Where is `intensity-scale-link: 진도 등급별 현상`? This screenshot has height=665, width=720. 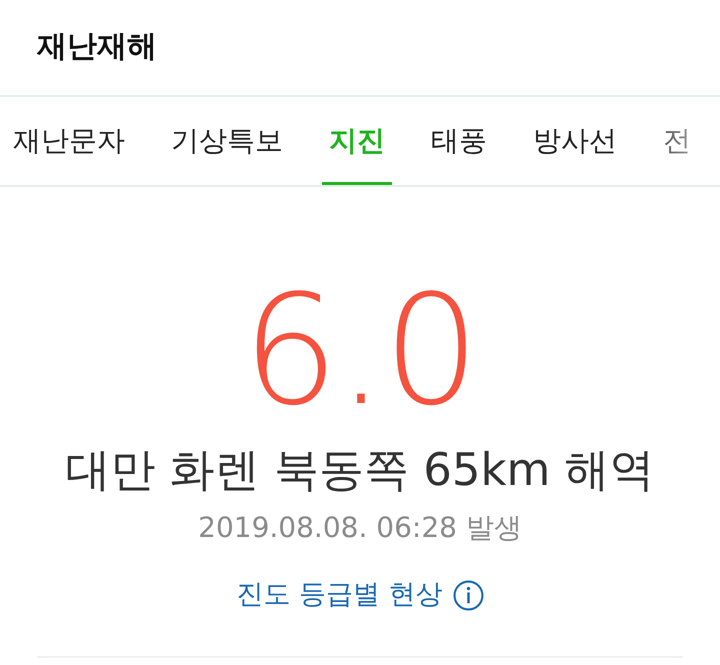
intensity-scale-link: 진도 등급별 현상 is located at coordinates (360, 595).